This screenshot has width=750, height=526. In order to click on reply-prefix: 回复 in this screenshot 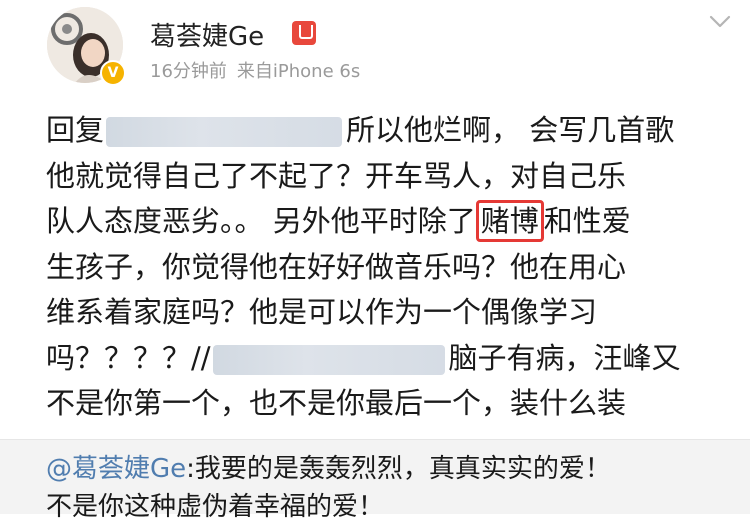, I will do `click(75, 130)`.